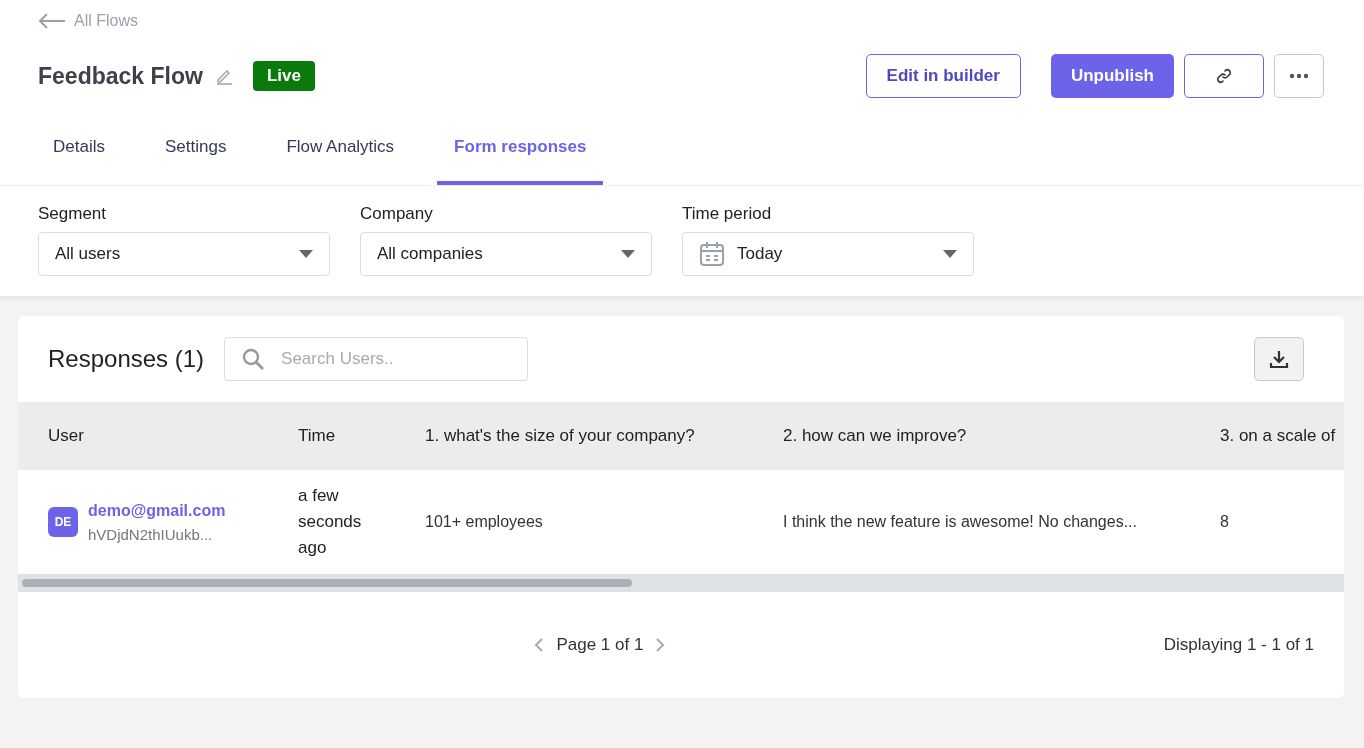 The width and height of the screenshot is (1364, 748). Describe the element at coordinates (330, 522) in the screenshot. I see `table-cell-text: a few seconds ago` at that location.